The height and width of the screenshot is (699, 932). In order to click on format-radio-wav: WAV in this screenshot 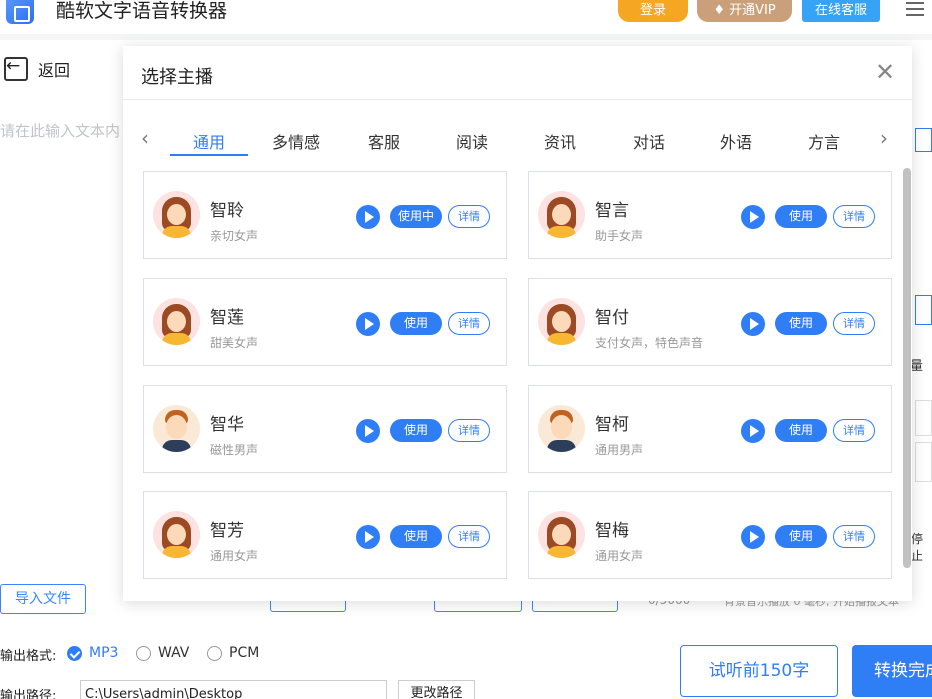, I will do `click(162, 653)`.